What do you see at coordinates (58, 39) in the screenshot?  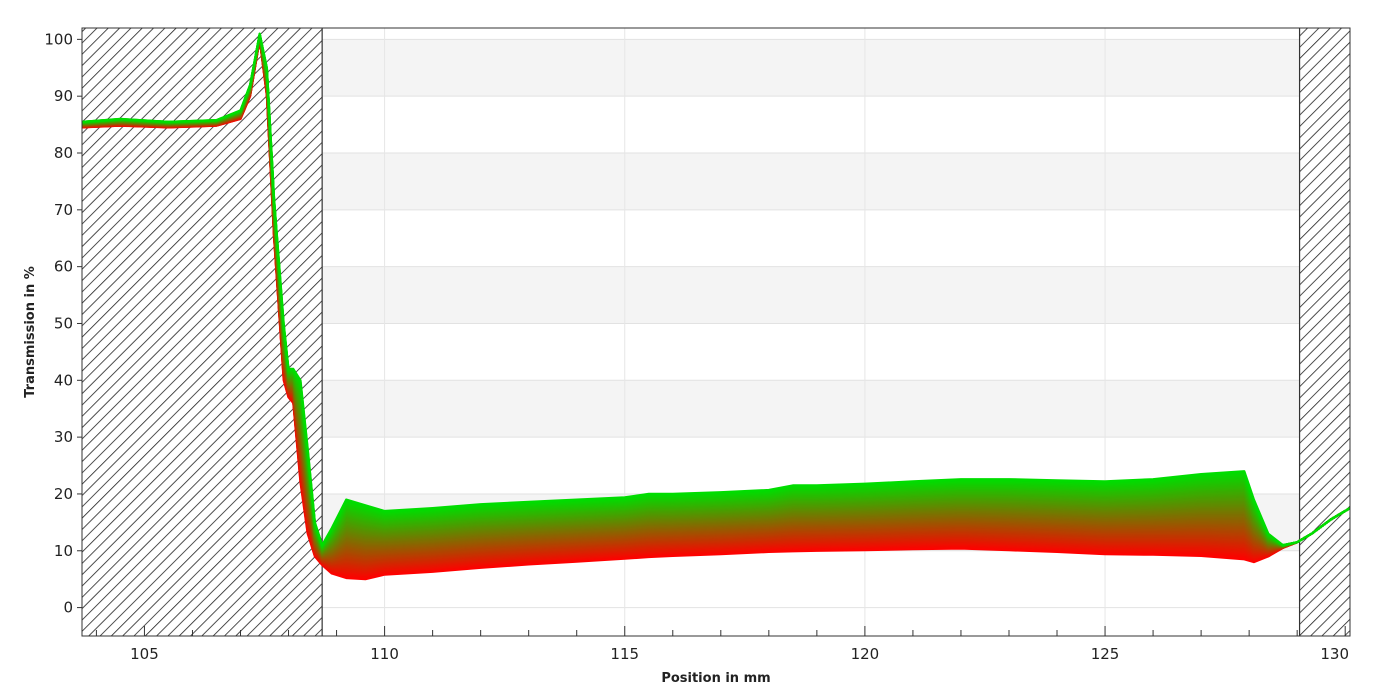 I see `y-tick-label: 100` at bounding box center [58, 39].